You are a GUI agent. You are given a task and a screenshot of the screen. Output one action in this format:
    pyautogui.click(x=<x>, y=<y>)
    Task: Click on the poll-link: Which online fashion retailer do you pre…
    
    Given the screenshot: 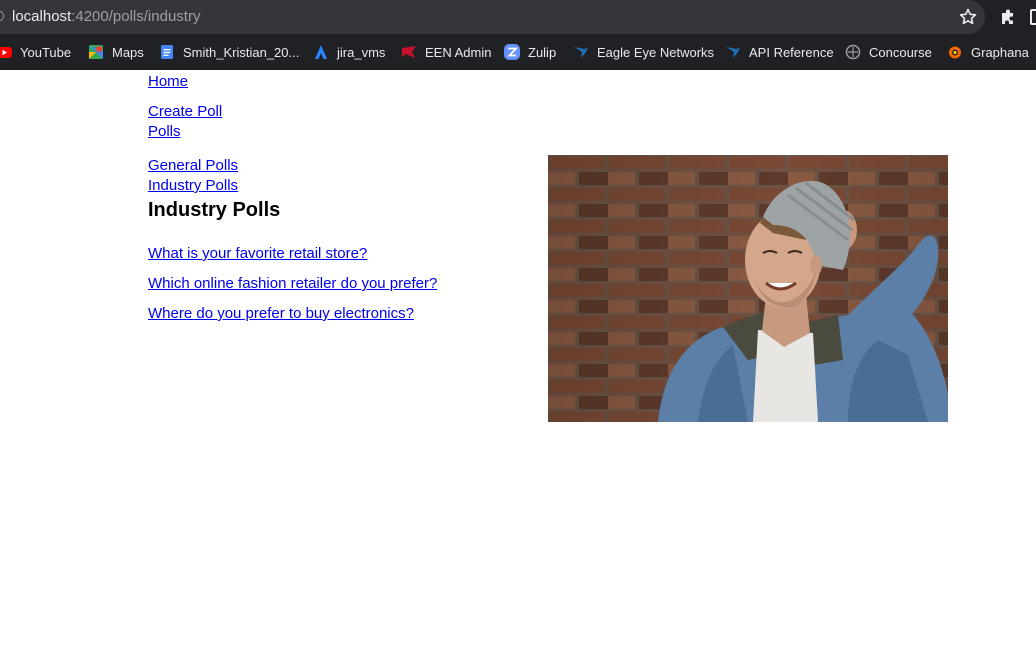 What is the action you would take?
    pyautogui.click(x=292, y=283)
    